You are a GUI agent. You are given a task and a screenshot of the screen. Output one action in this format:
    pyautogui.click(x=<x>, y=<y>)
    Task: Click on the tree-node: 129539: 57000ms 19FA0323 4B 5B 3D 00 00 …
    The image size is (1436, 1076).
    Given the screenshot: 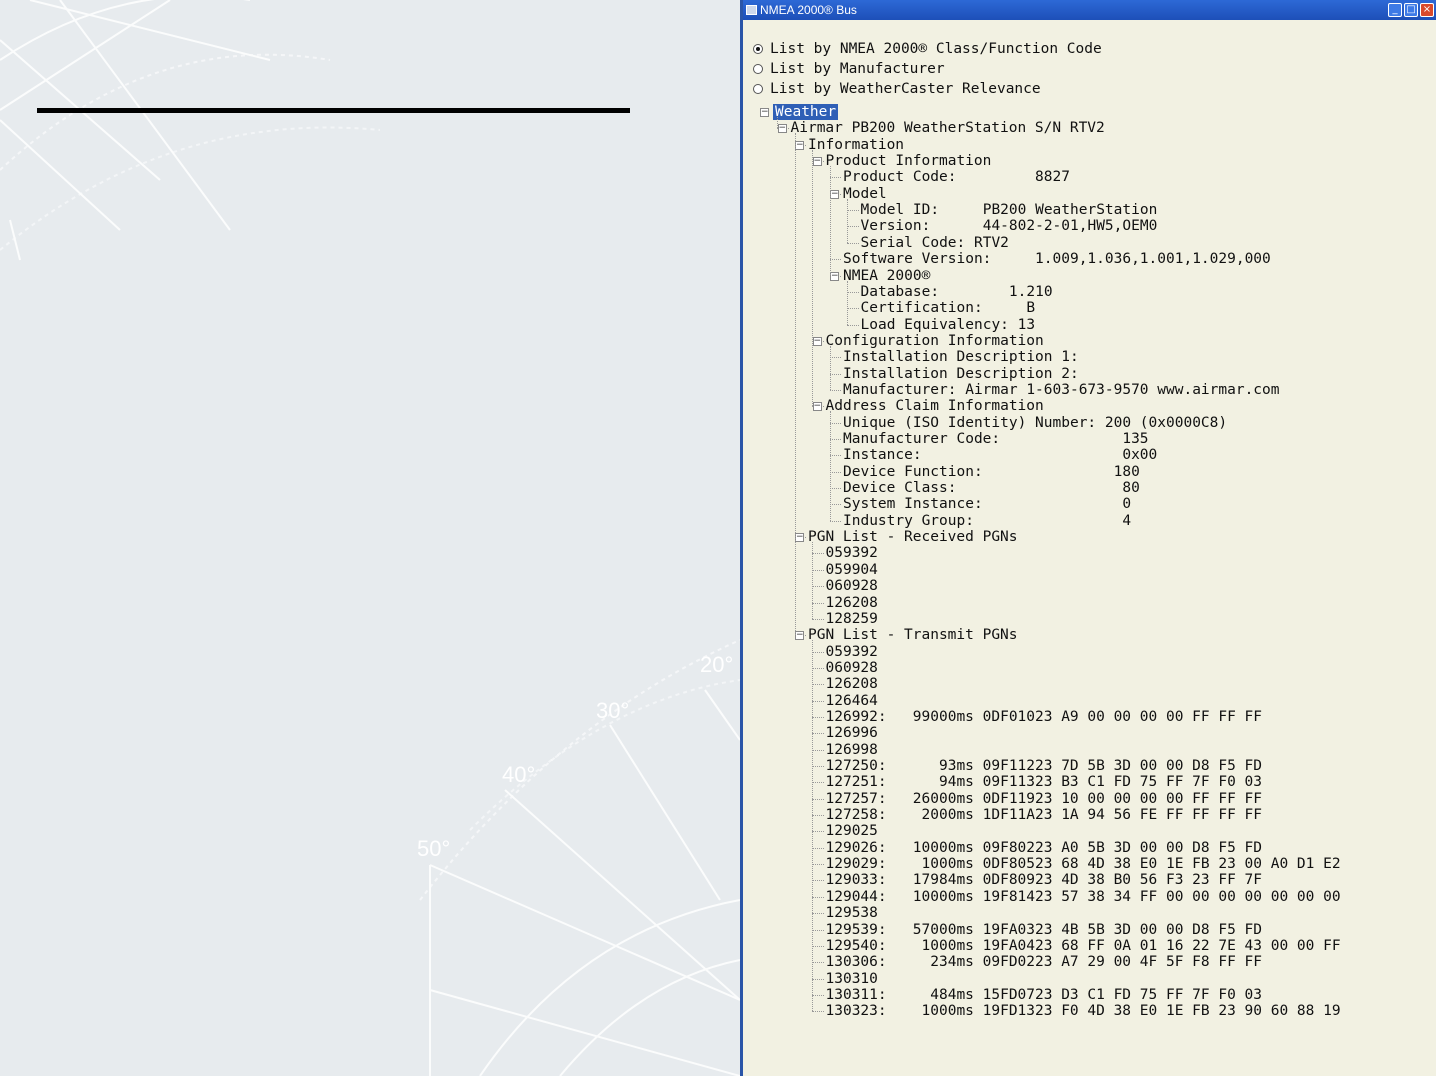 What is the action you would take?
    pyautogui.click(x=1044, y=930)
    